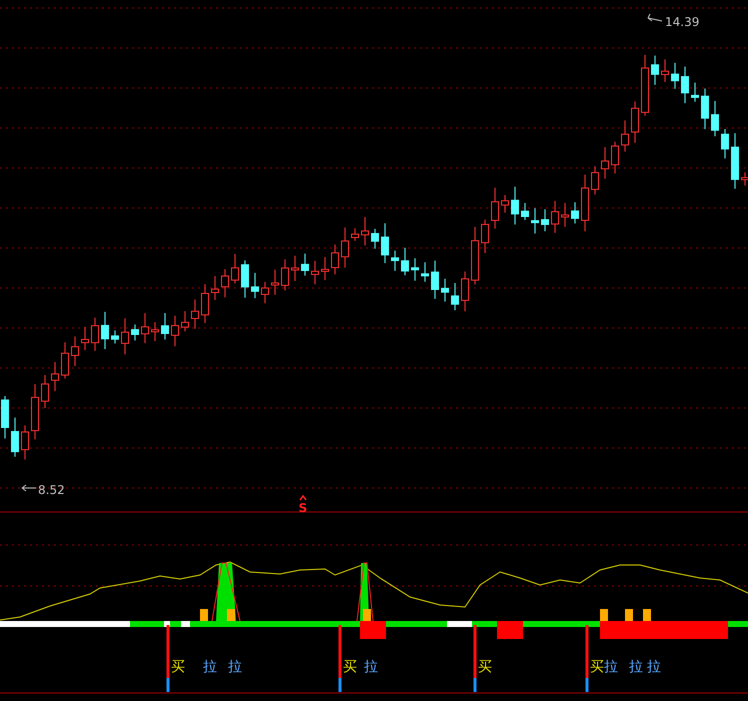 The width and height of the screenshot is (748, 701). I want to click on low-price-leader-icon, so click(29, 488).